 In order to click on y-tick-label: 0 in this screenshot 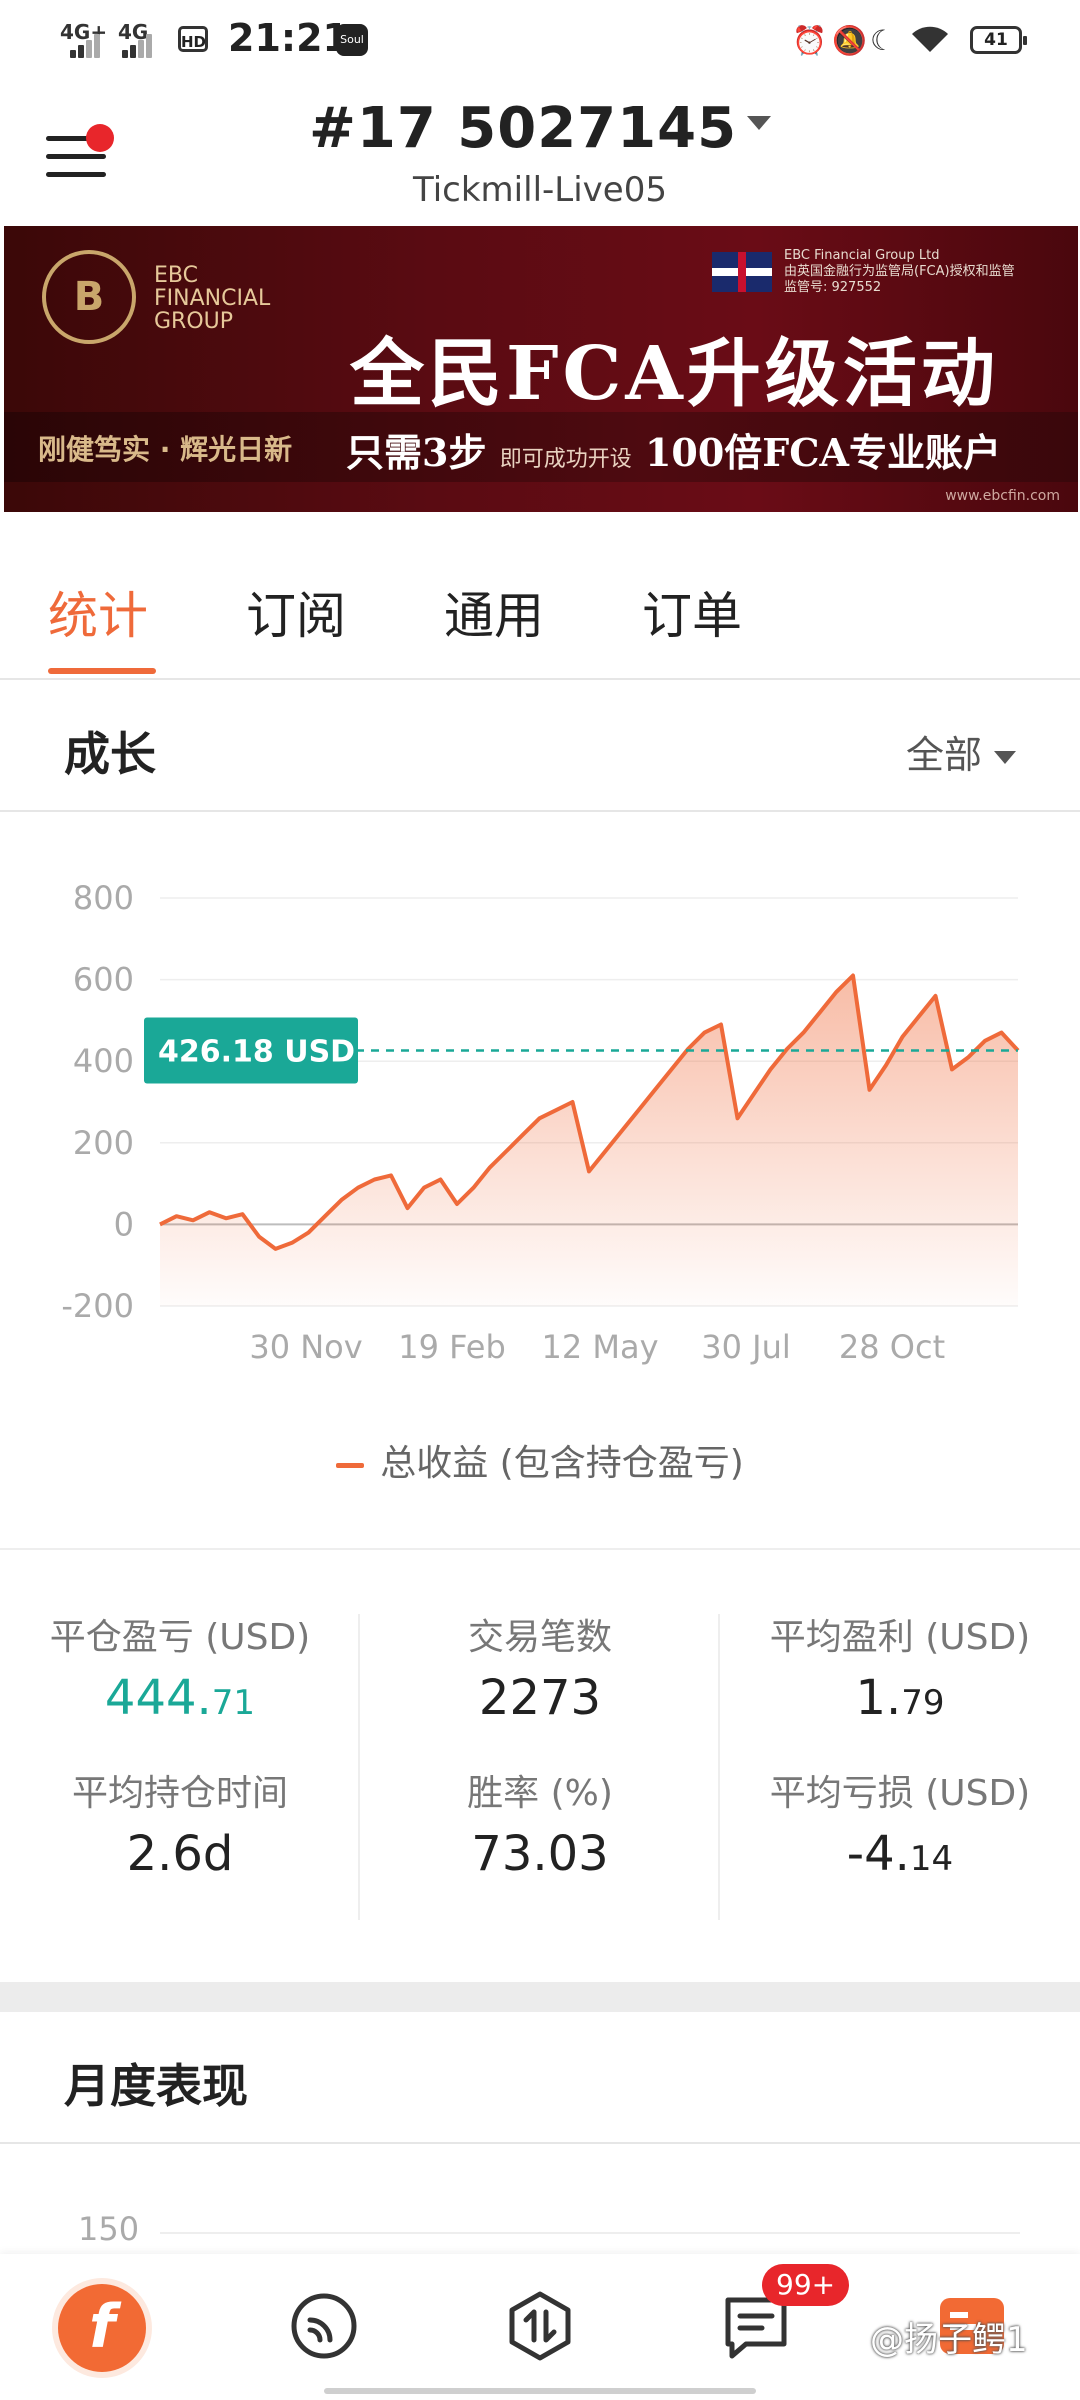, I will do `click(124, 1224)`.